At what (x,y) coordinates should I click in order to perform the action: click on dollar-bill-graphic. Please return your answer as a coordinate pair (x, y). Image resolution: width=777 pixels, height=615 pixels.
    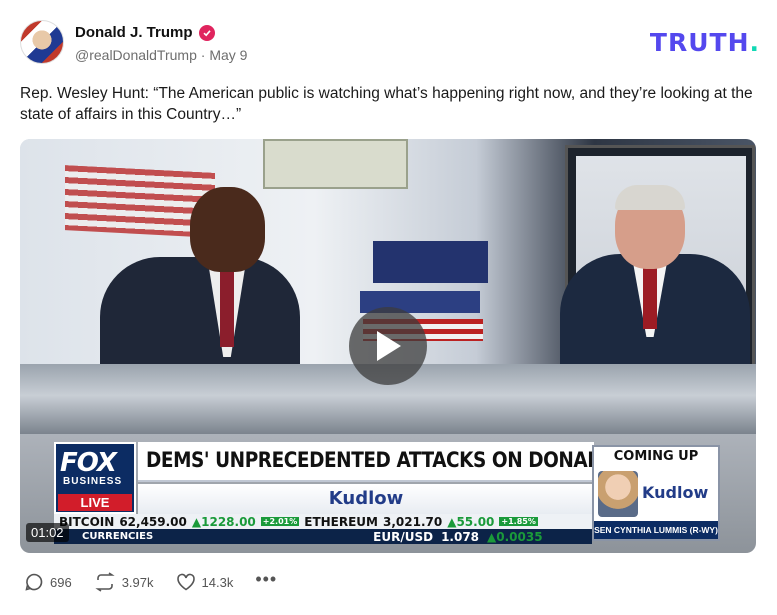
    Looking at the image, I should click on (335, 164).